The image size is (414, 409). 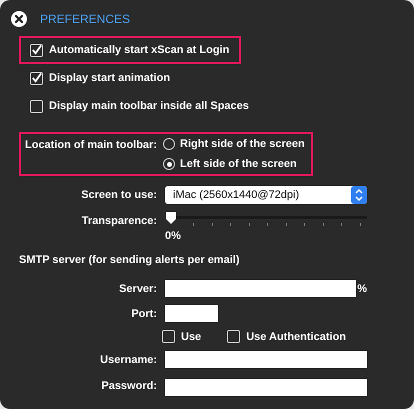 I want to click on password-field, so click(x=266, y=387).